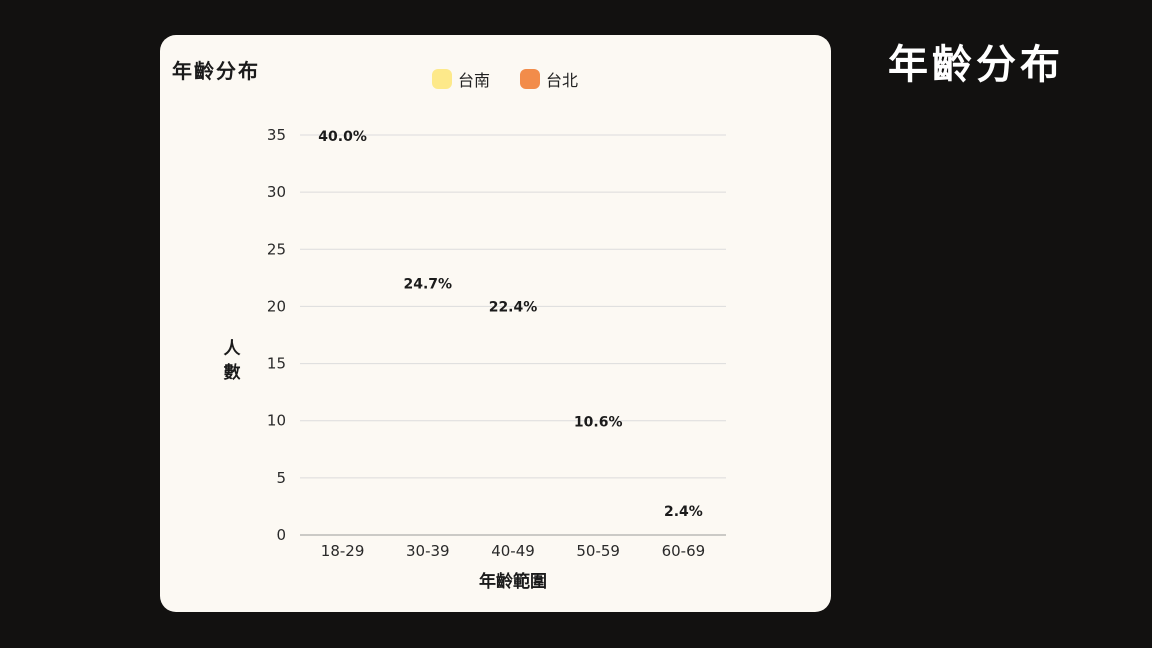 This screenshot has width=1152, height=648. Describe the element at coordinates (233, 361) in the screenshot. I see `y-axis-title: 人數` at that location.